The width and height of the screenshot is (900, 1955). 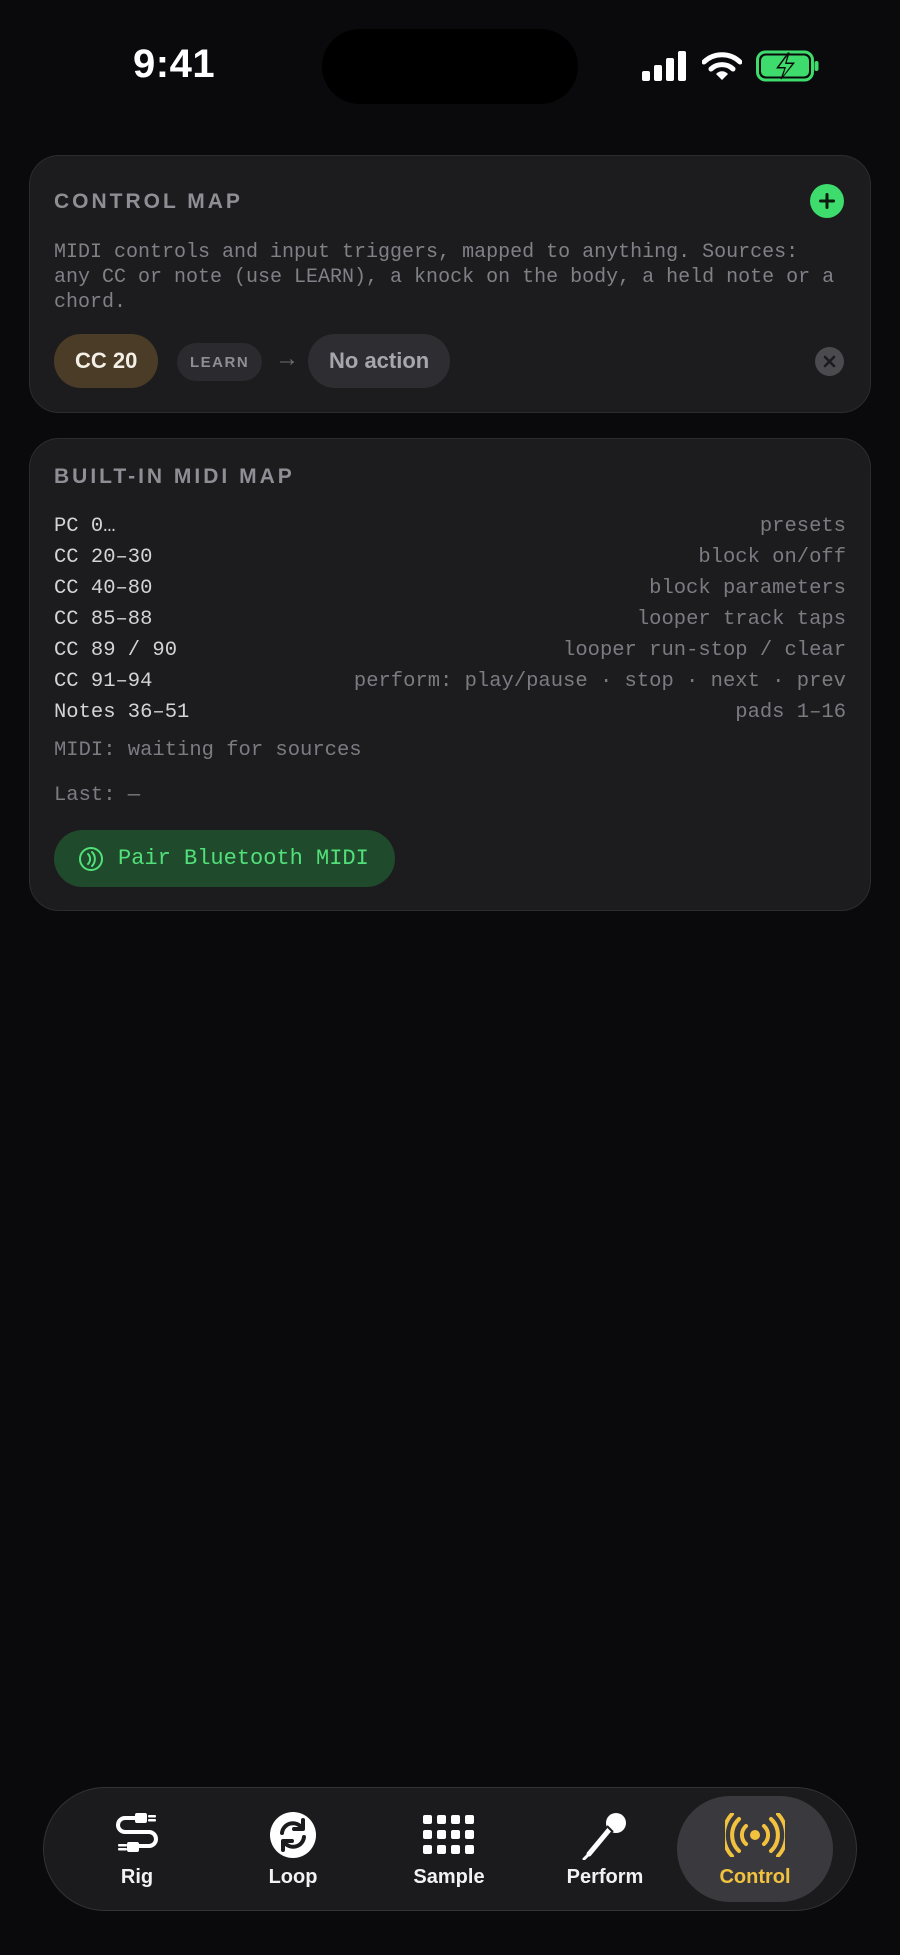 What do you see at coordinates (450, 650) in the screenshot?
I see `midi-map-row: CC 89 / 90 looper run-stop / clear` at bounding box center [450, 650].